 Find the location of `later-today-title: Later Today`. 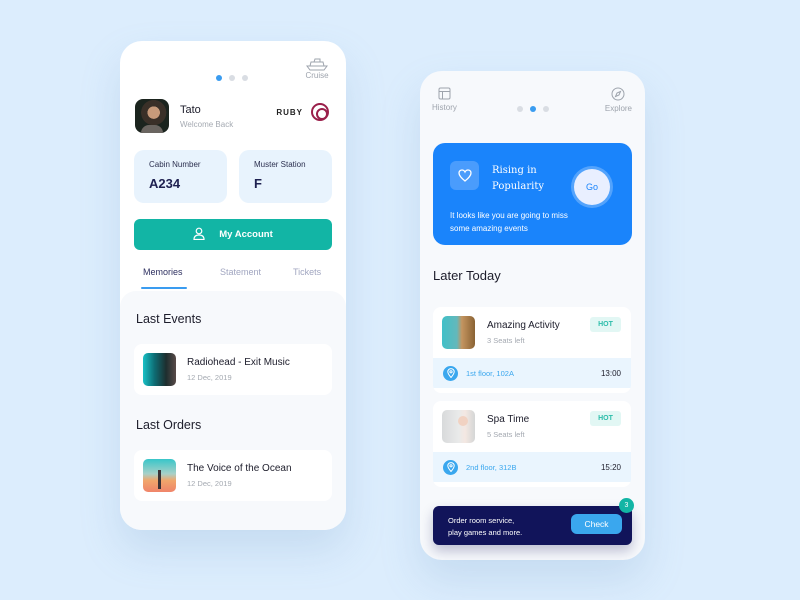

later-today-title: Later Today is located at coordinates (467, 275).